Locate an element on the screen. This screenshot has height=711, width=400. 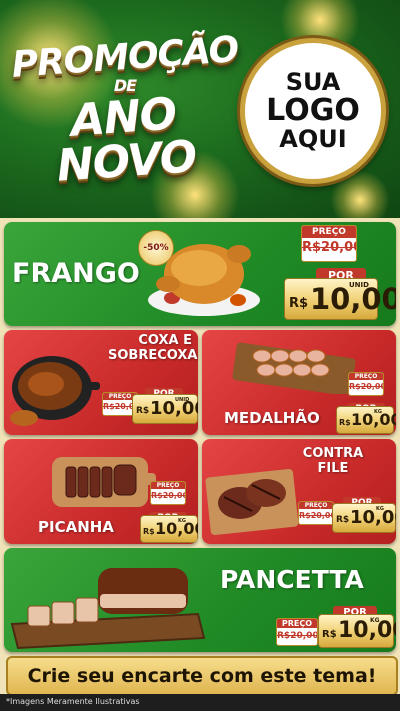
product-name: CONTRA FILE is located at coordinates (333, 461).